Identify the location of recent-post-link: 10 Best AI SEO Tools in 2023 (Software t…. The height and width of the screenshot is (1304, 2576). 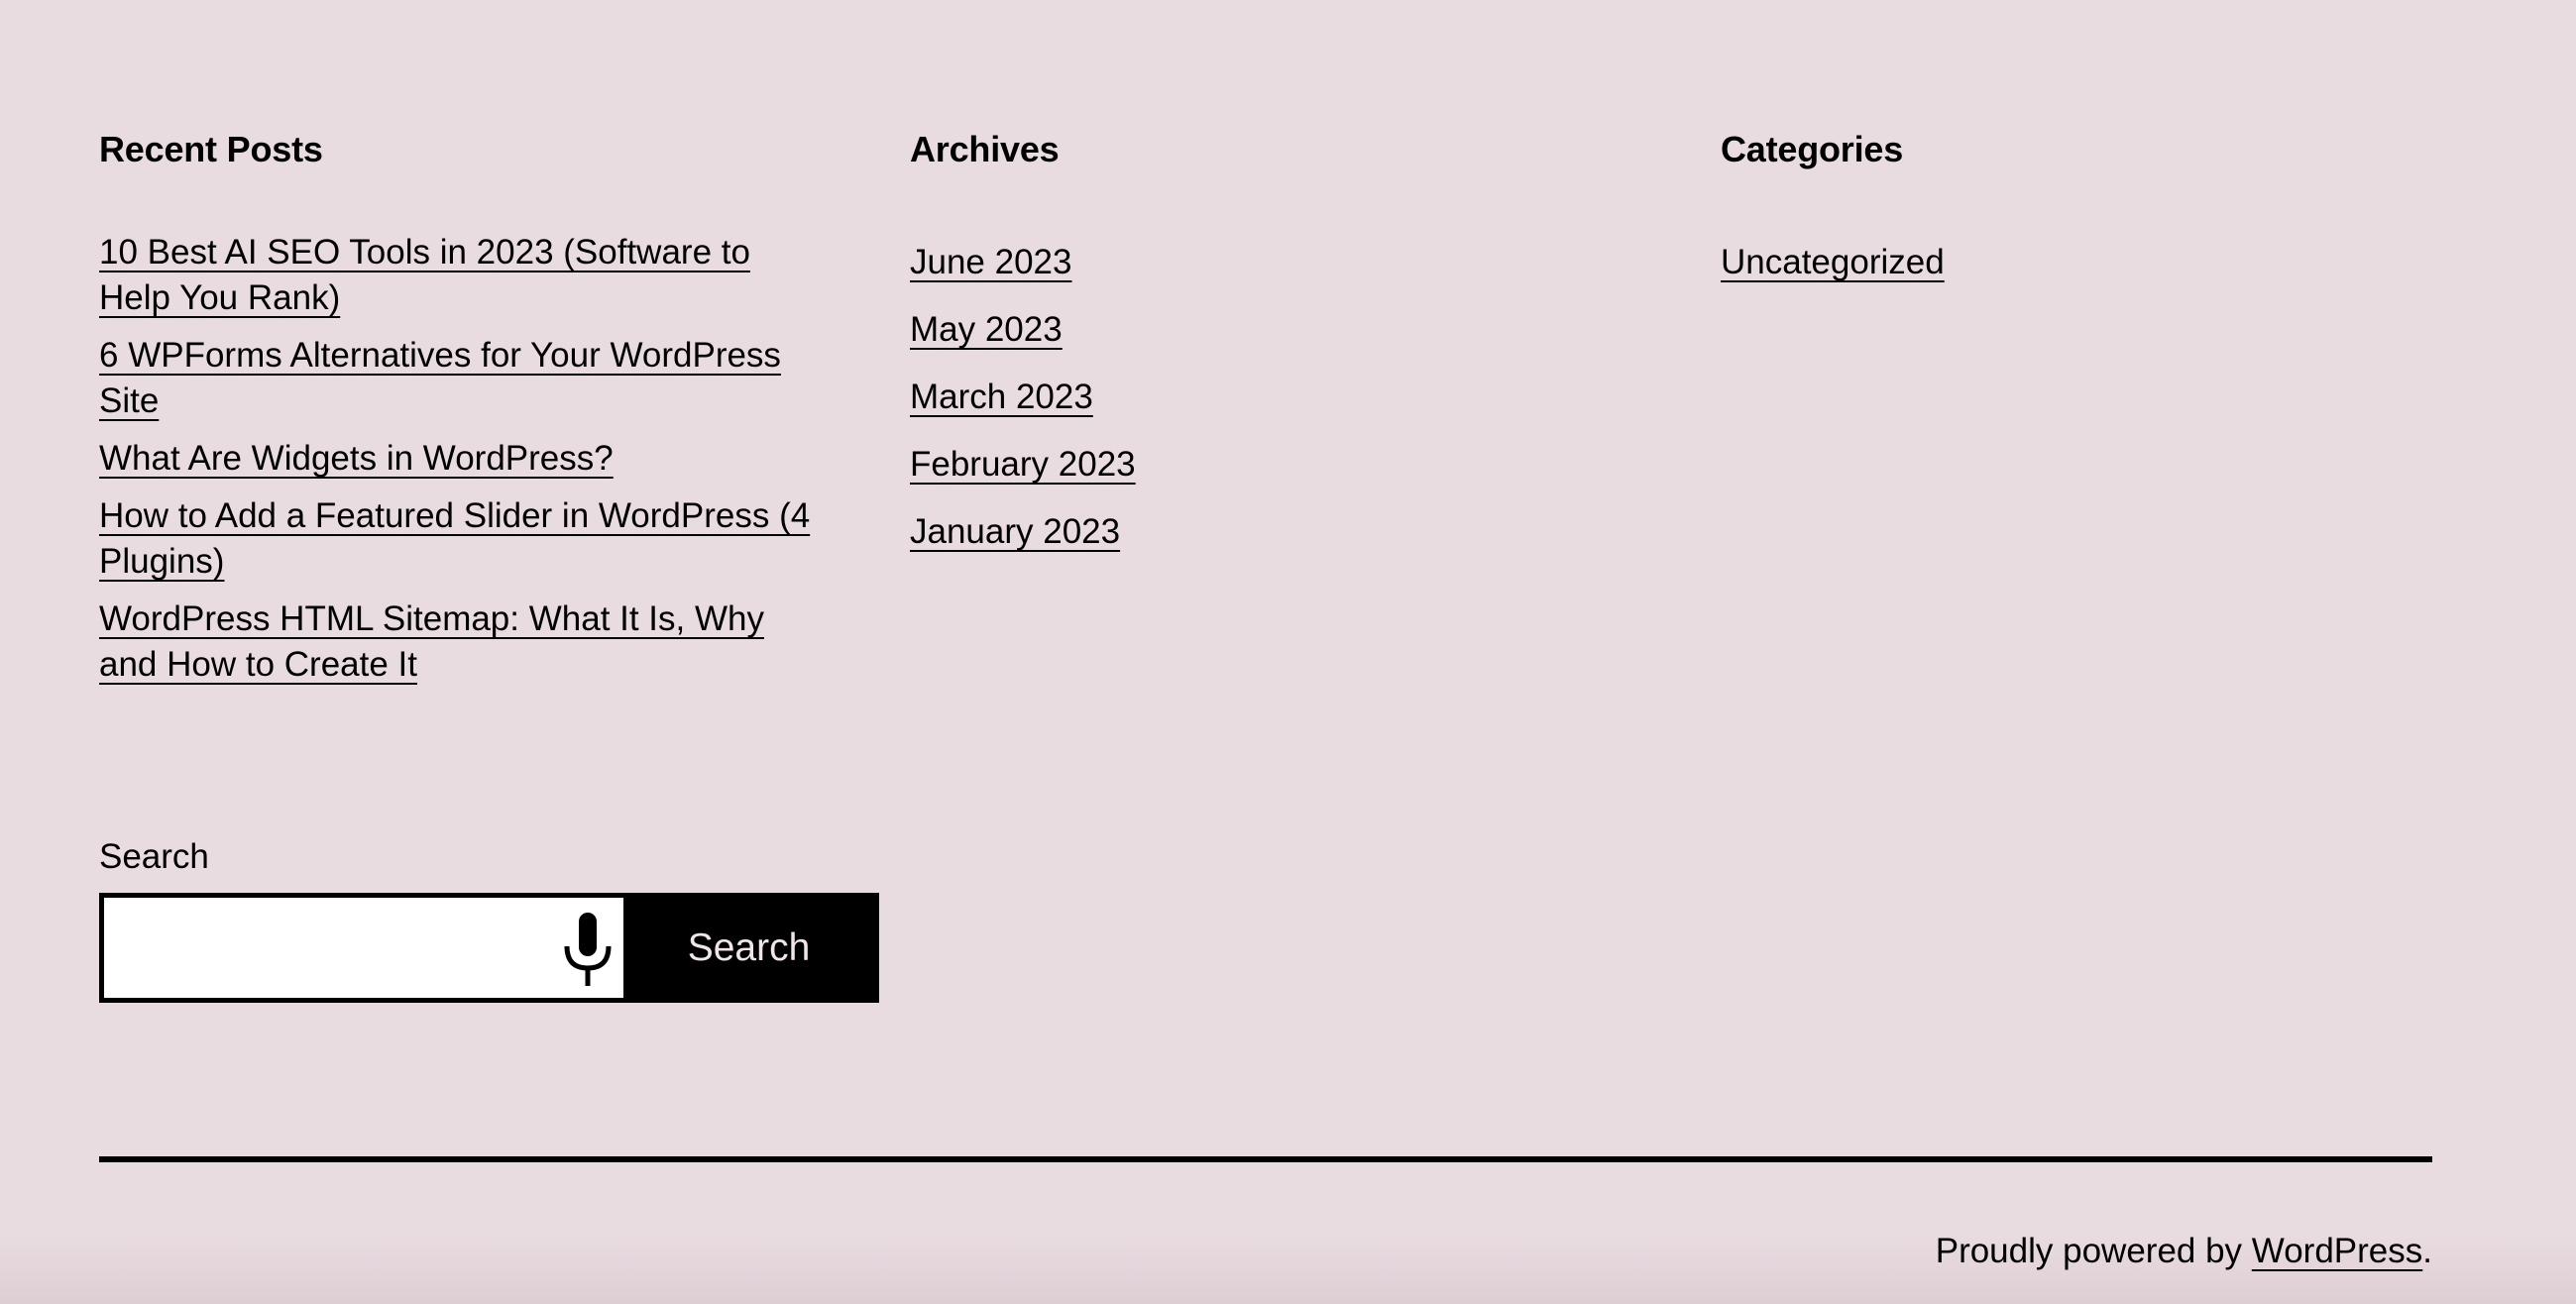
(424, 275).